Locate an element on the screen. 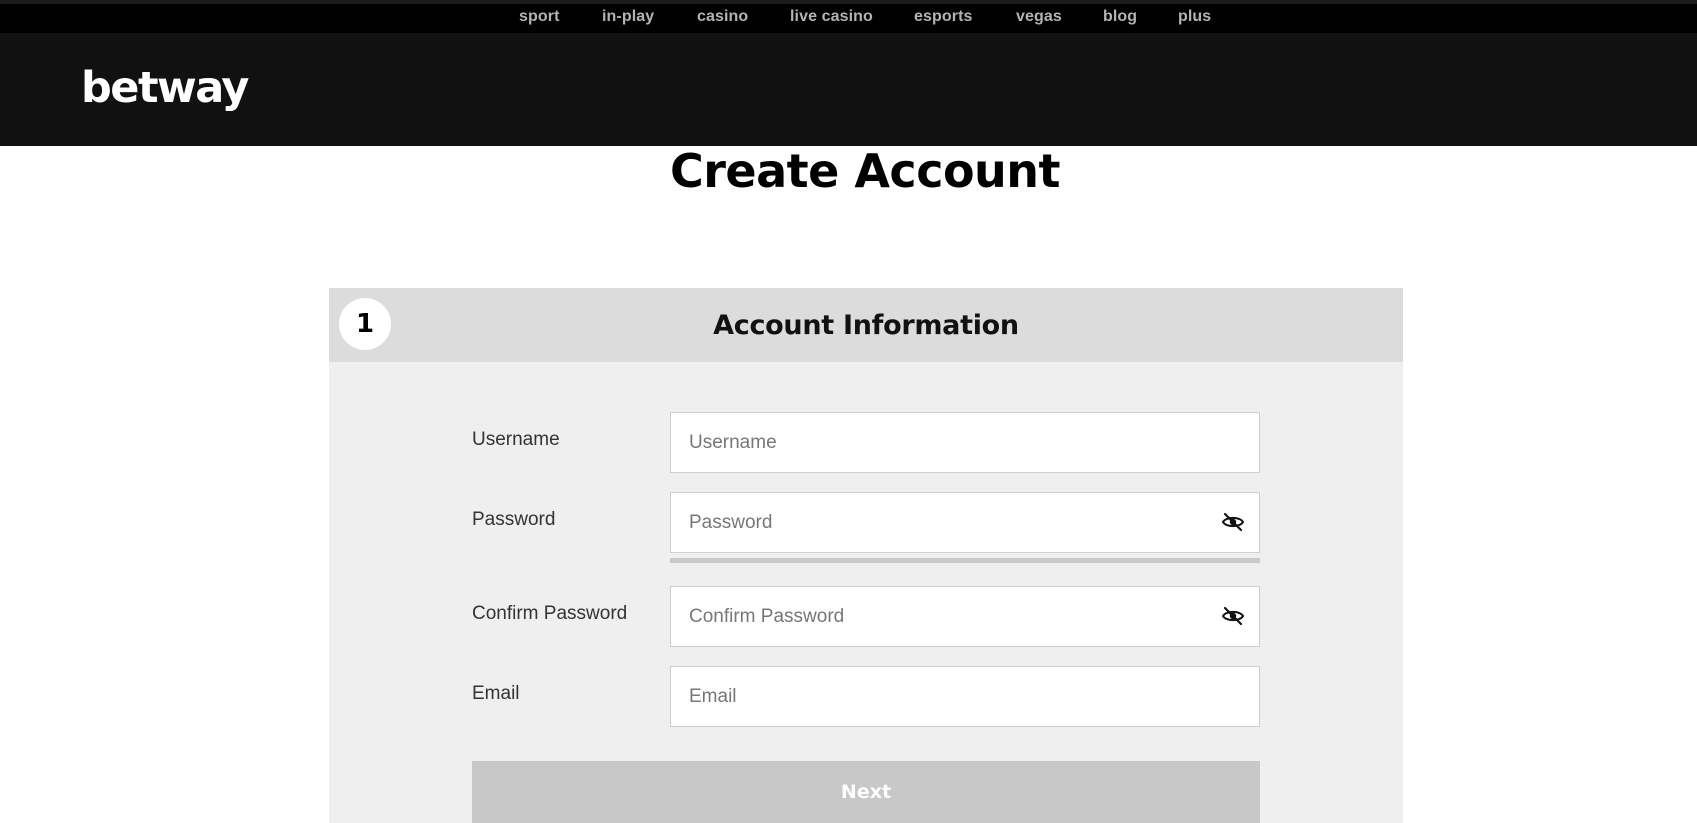 Image resolution: width=1697 pixels, height=823 pixels. email-input is located at coordinates (965, 696).